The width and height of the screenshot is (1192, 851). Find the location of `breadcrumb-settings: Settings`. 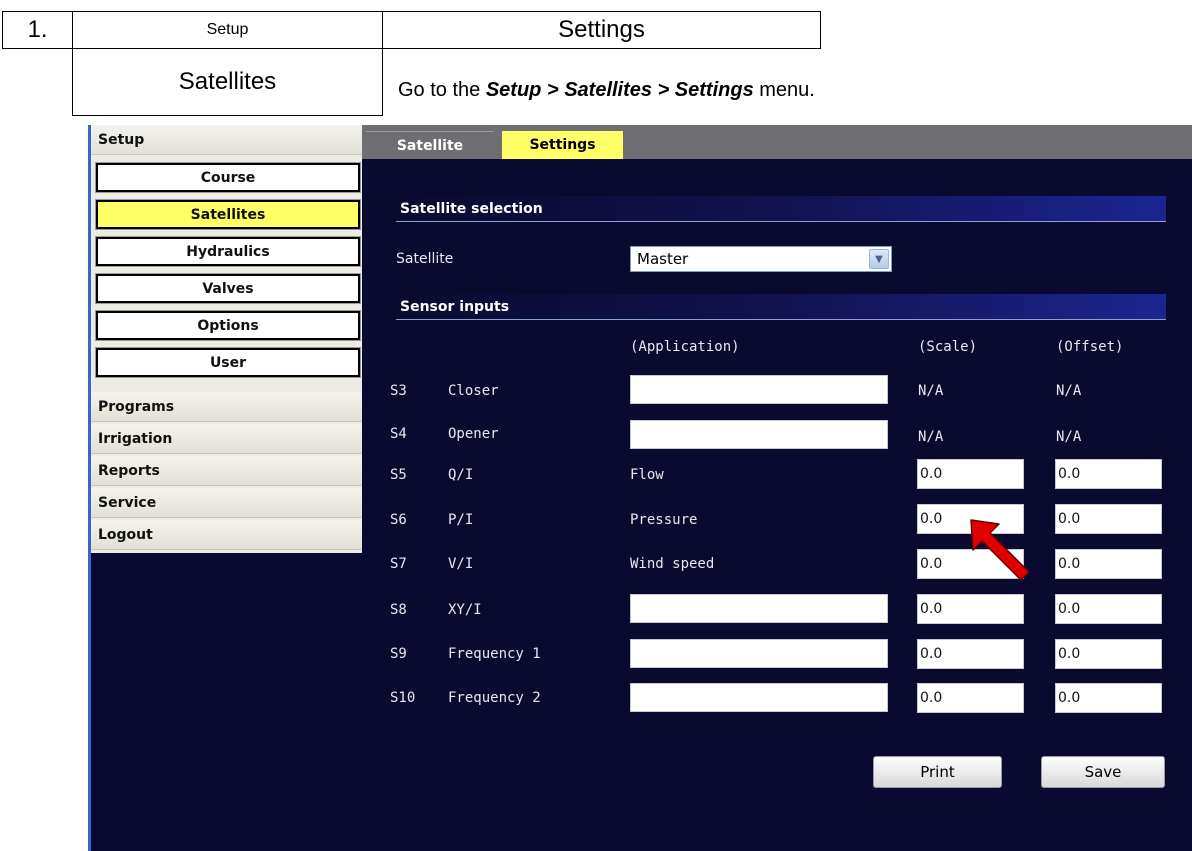

breadcrumb-settings: Settings is located at coordinates (601, 30).